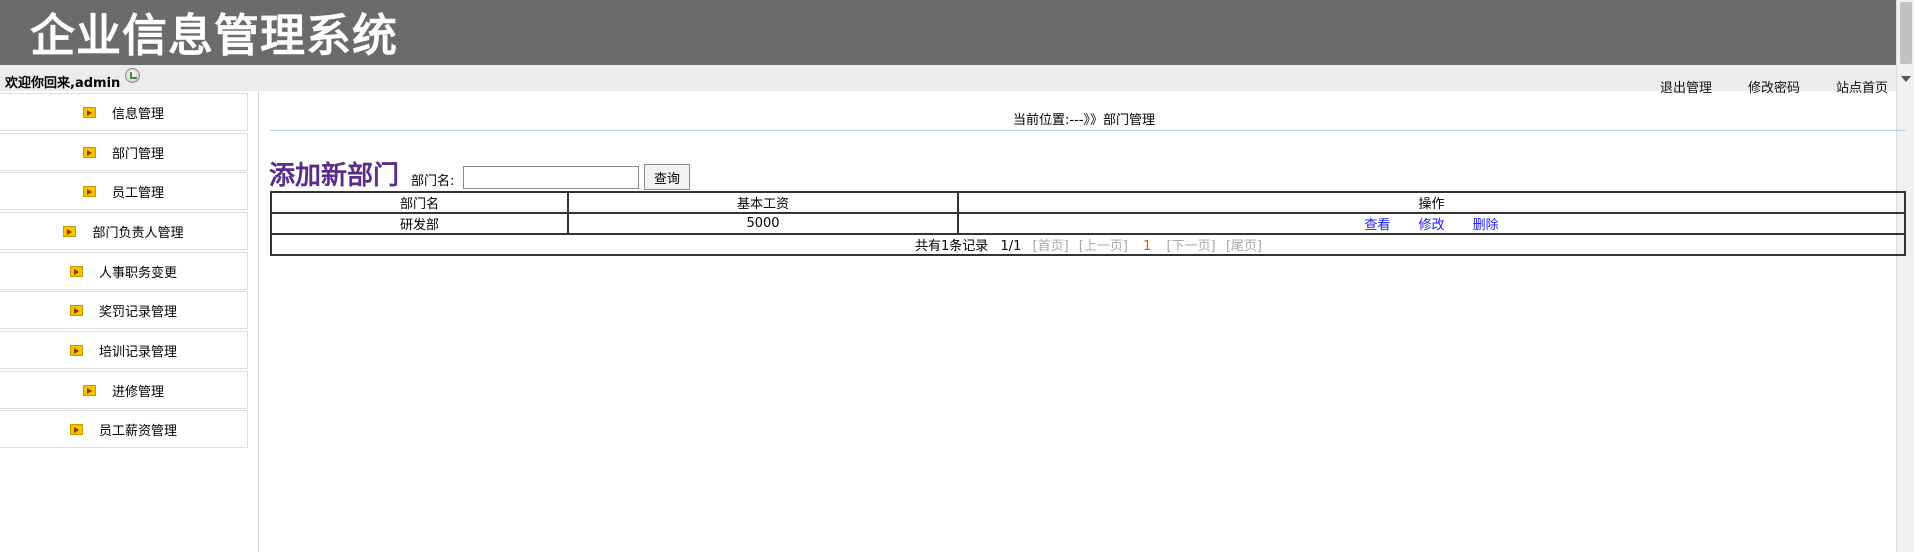 This screenshot has height=552, width=1914. I want to click on sidebar-item-label: 奖罚记录管理, so click(137, 312).